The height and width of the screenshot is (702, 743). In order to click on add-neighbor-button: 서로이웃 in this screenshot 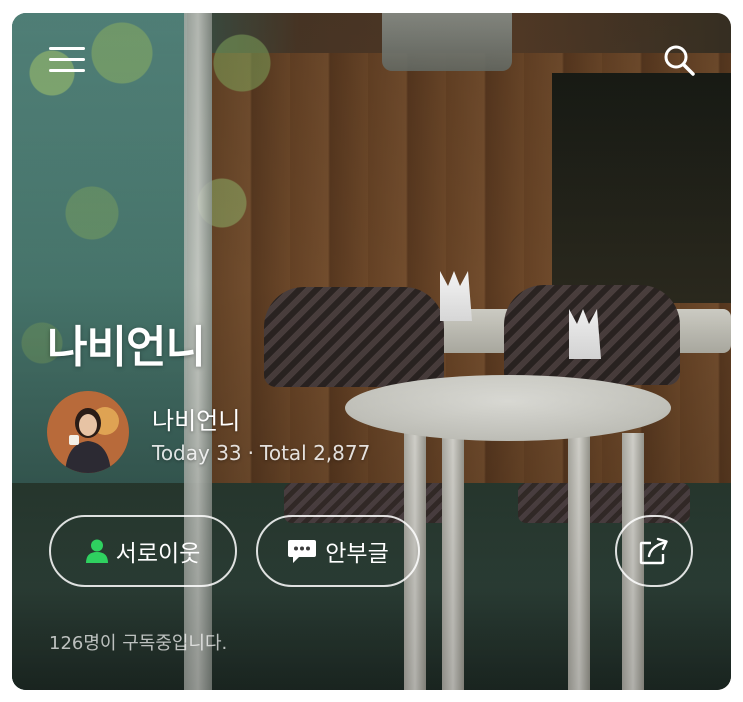, I will do `click(143, 551)`.